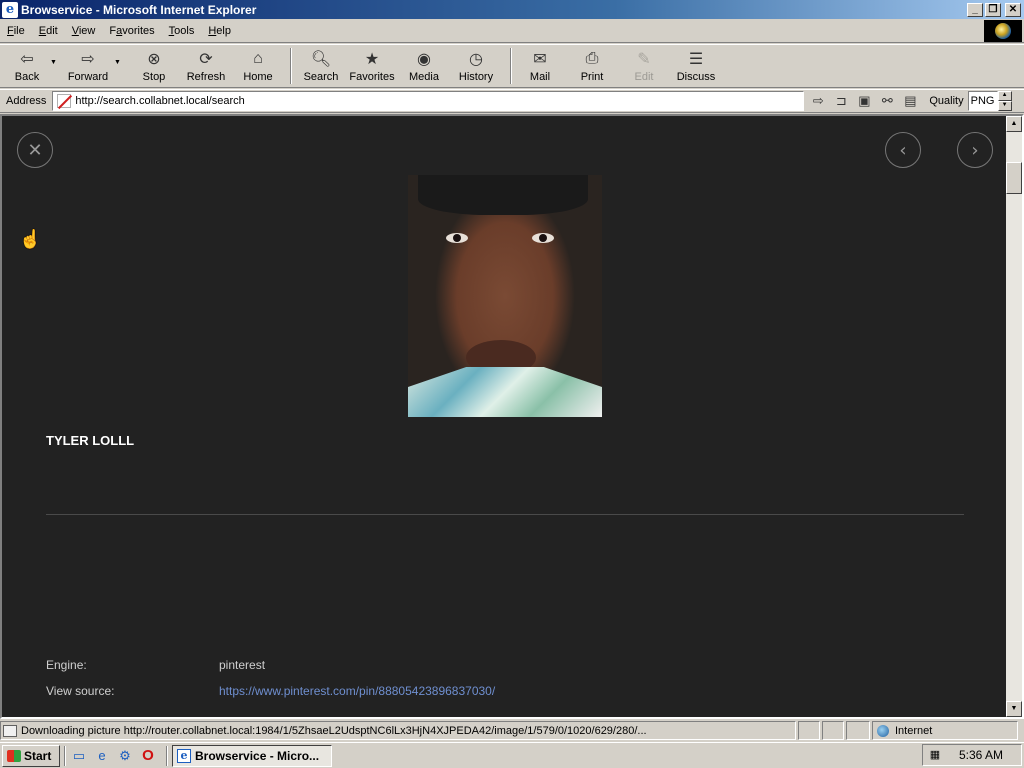  What do you see at coordinates (79, 756) in the screenshot?
I see `show-desktop-icon: ▭` at bounding box center [79, 756].